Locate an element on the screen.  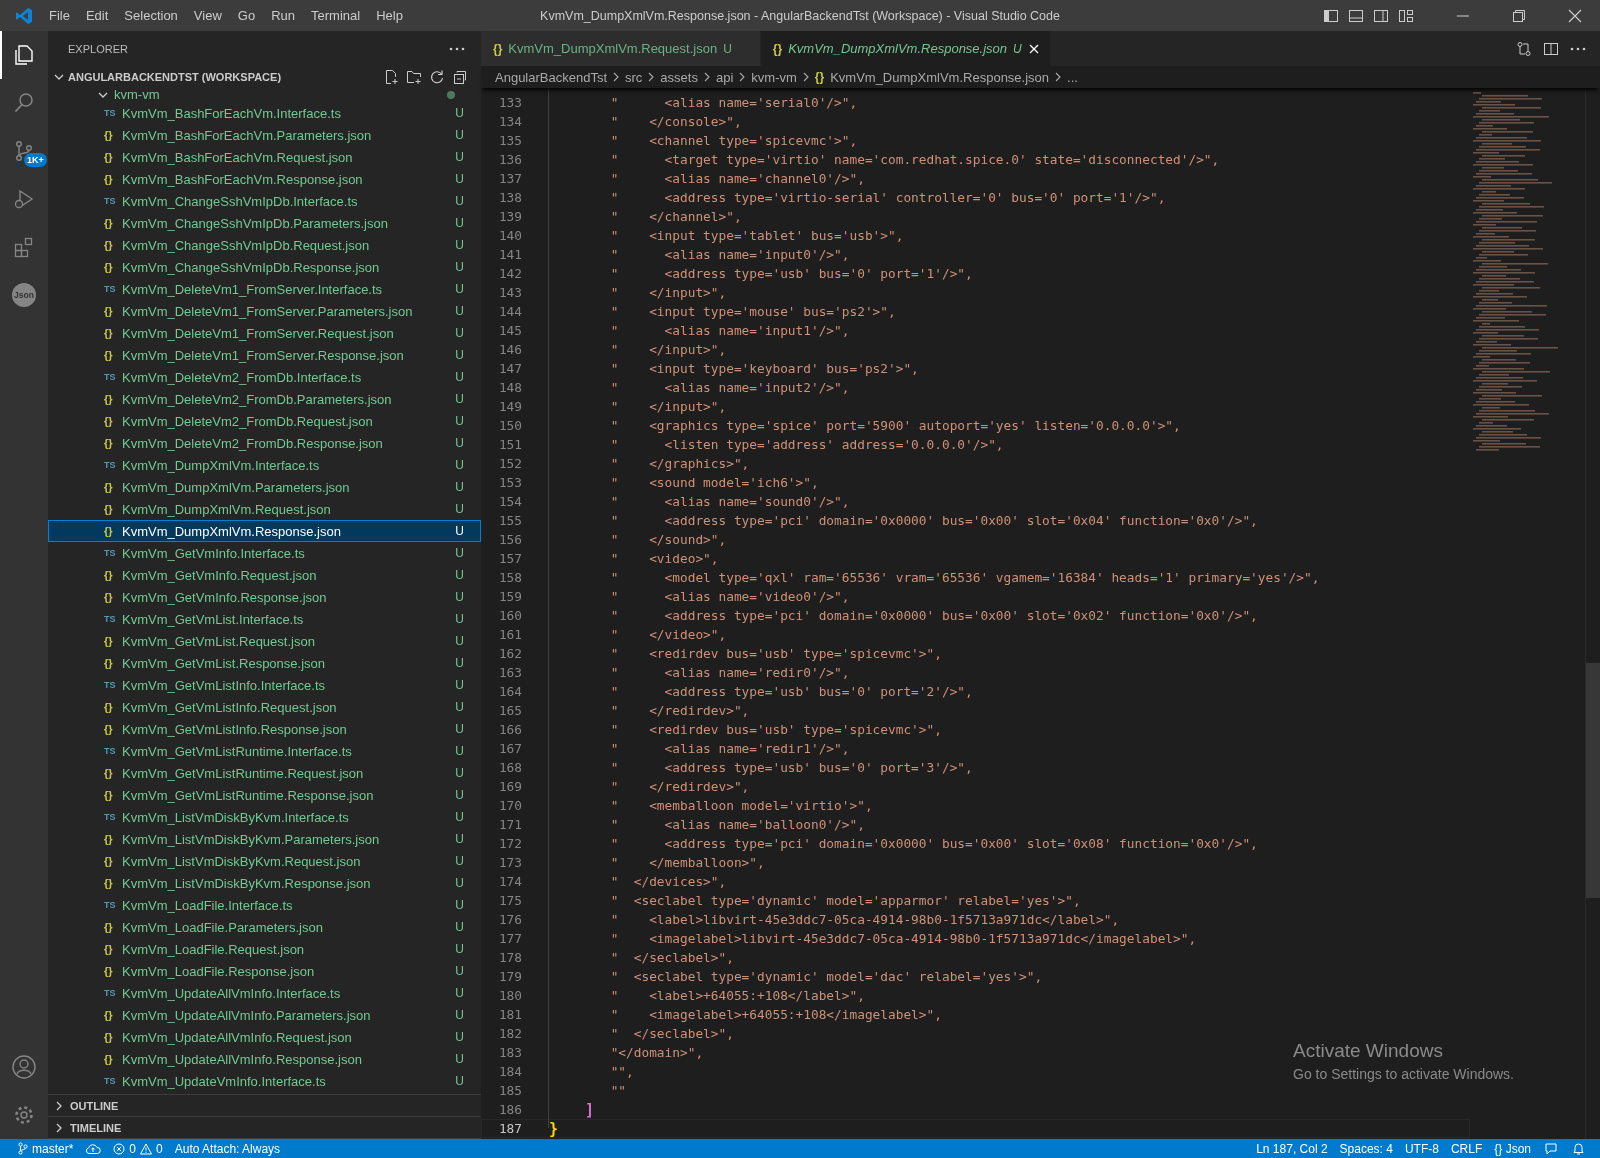
breadcrumb-item: assets is located at coordinates (679, 77).